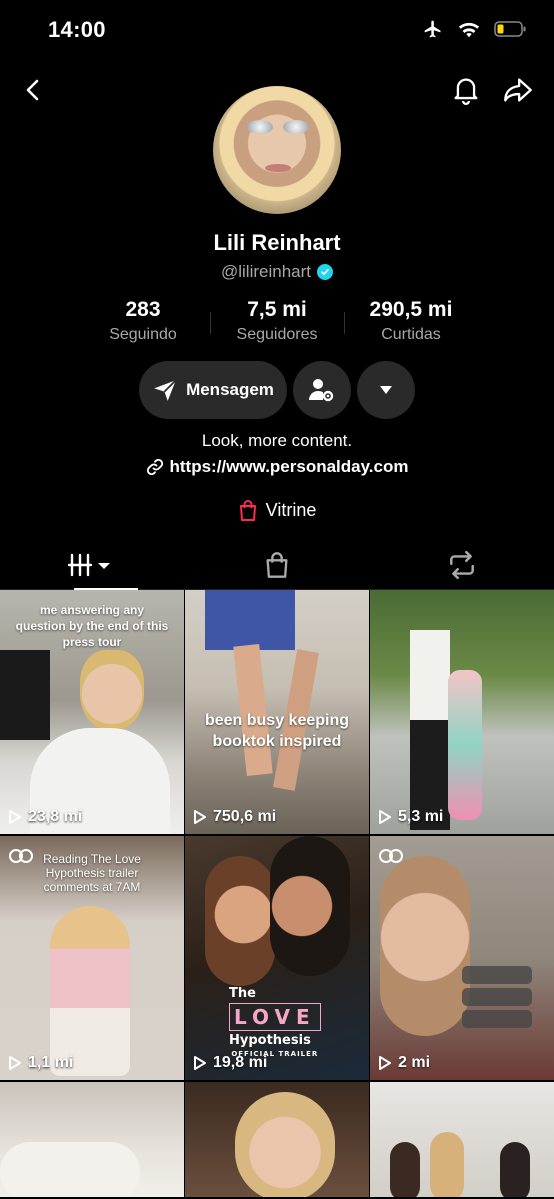  I want to click on more-options-button, so click(386, 390).